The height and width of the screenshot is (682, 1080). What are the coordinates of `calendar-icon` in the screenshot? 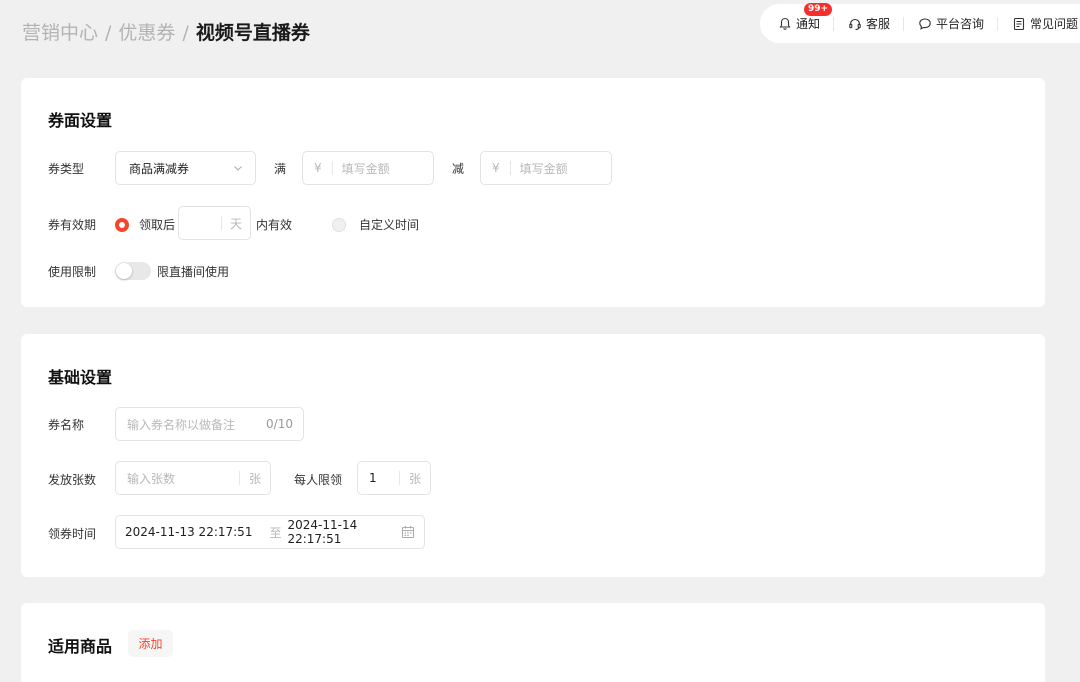 It's located at (408, 532).